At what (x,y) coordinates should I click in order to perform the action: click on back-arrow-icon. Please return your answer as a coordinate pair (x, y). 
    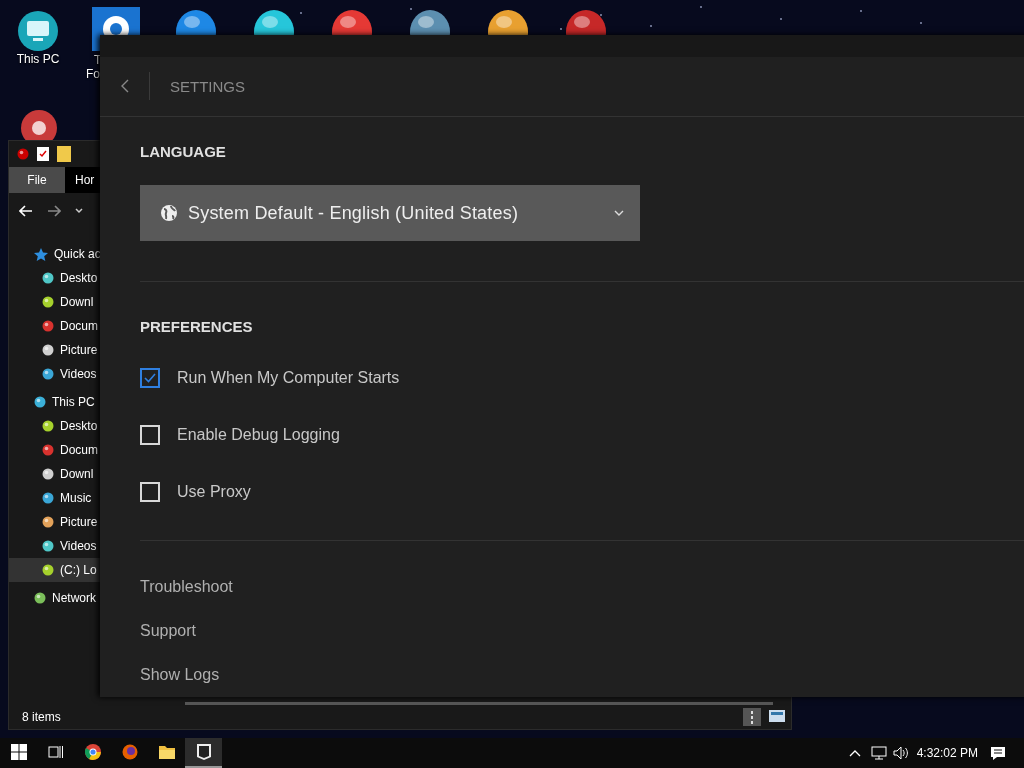
    Looking at the image, I should click on (26, 211).